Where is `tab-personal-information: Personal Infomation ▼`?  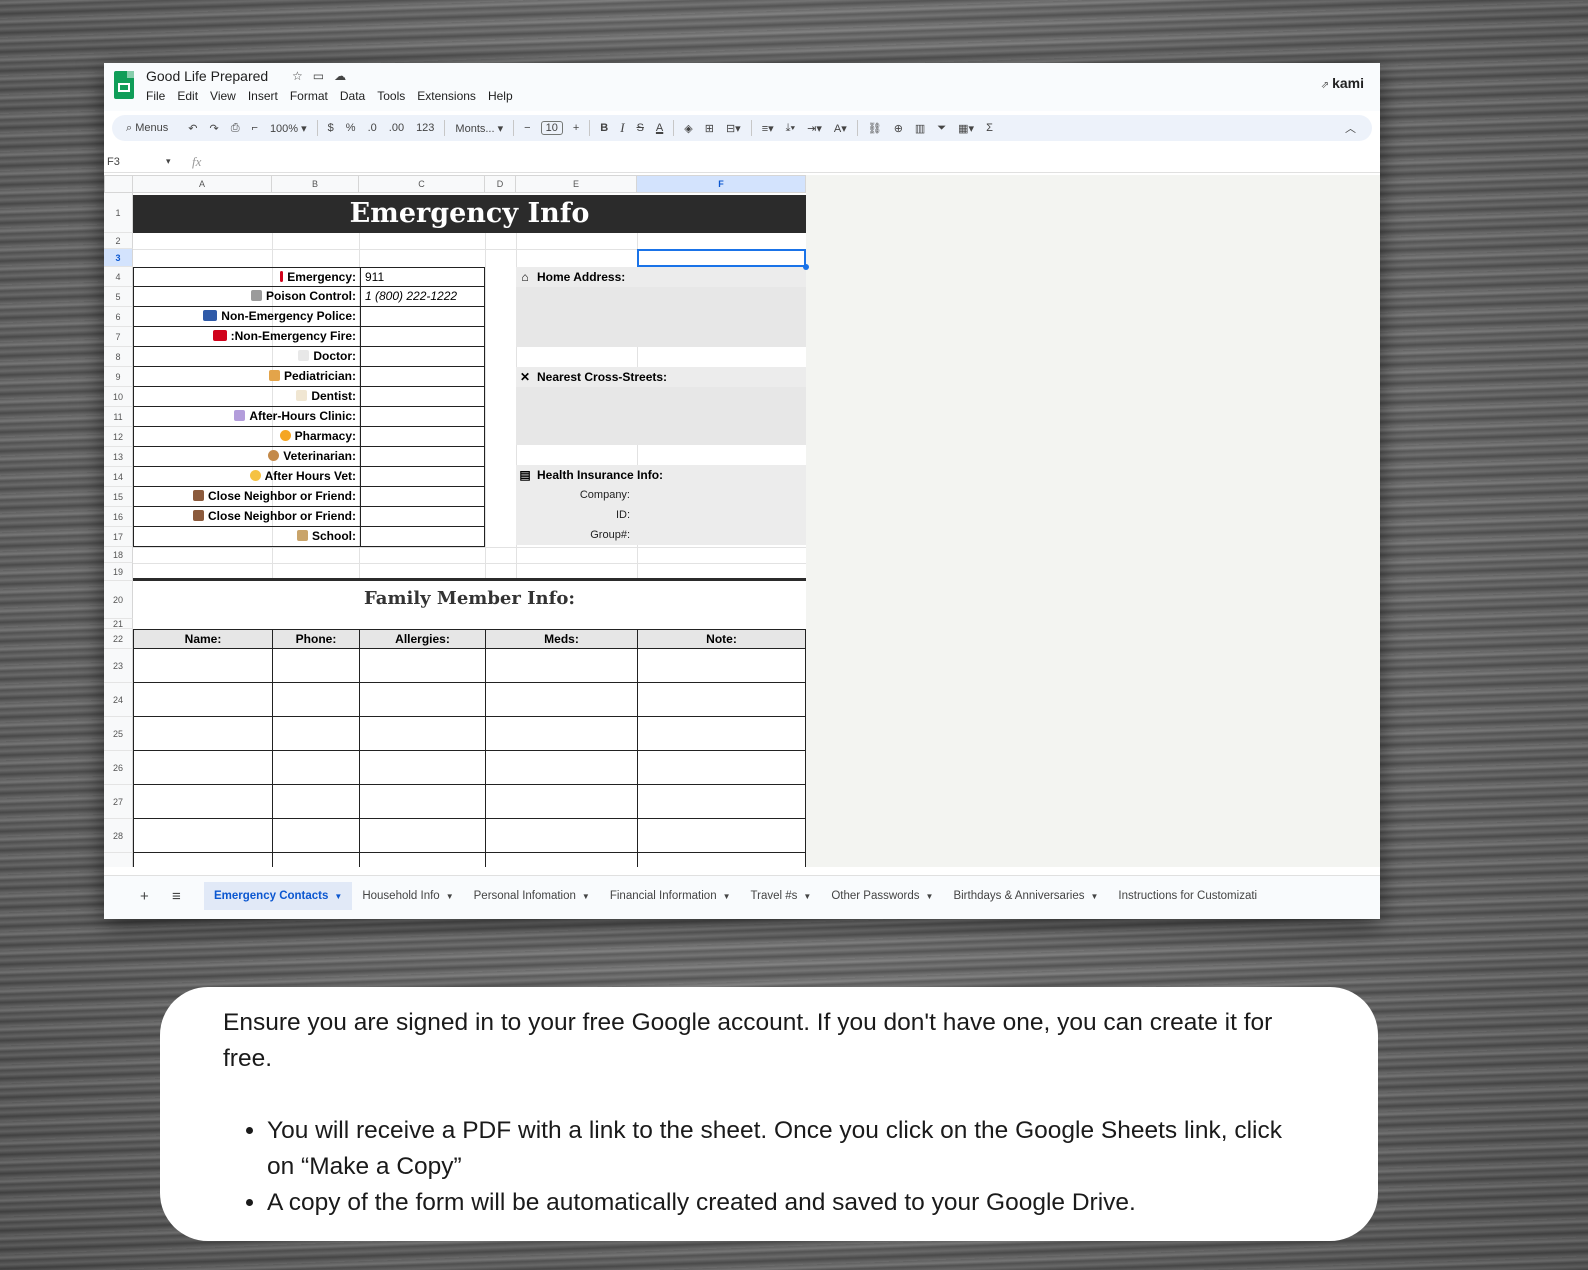
tab-personal-information: Personal Infomation ▼ is located at coordinates (532, 896).